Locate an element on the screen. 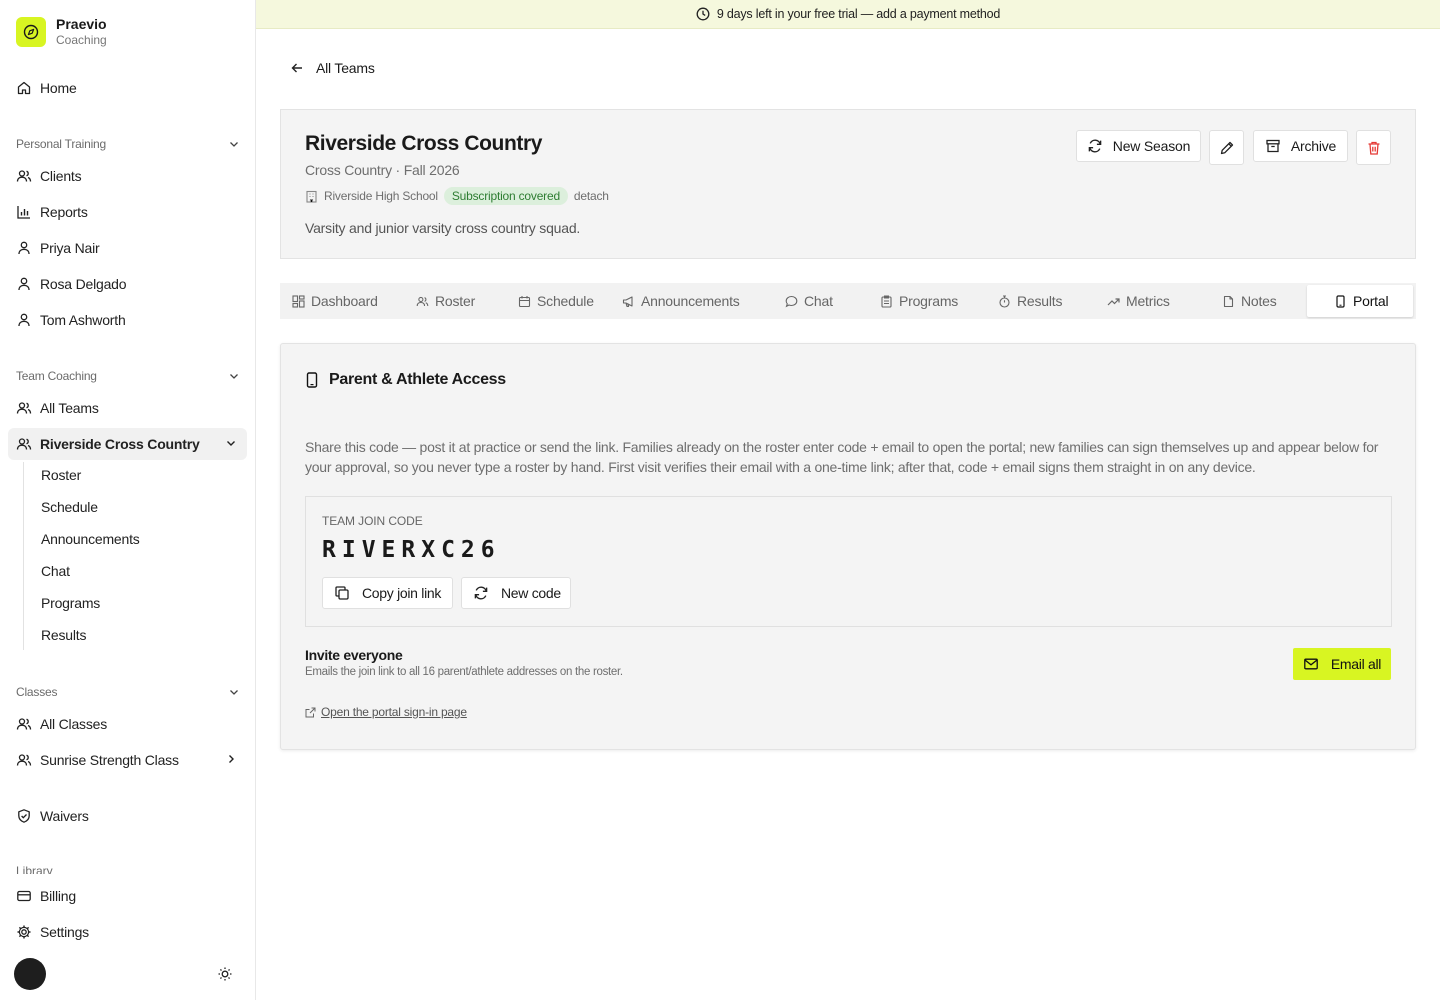 The height and width of the screenshot is (1000, 1440). sidebar-item-priya-nair: Priya Nair is located at coordinates (127, 248).